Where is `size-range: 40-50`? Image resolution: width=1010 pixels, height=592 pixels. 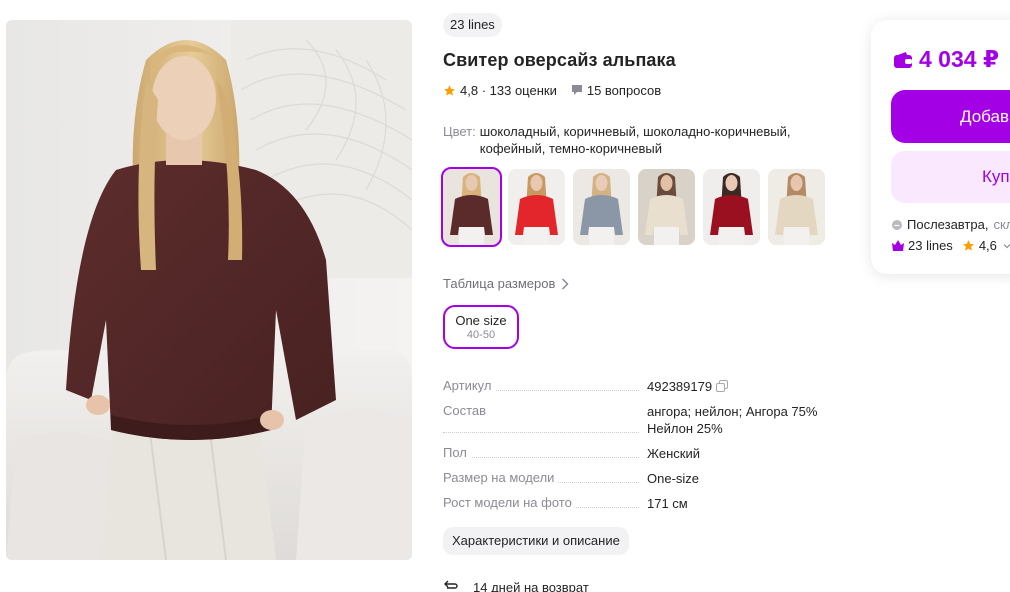 size-range: 40-50 is located at coordinates (481, 335).